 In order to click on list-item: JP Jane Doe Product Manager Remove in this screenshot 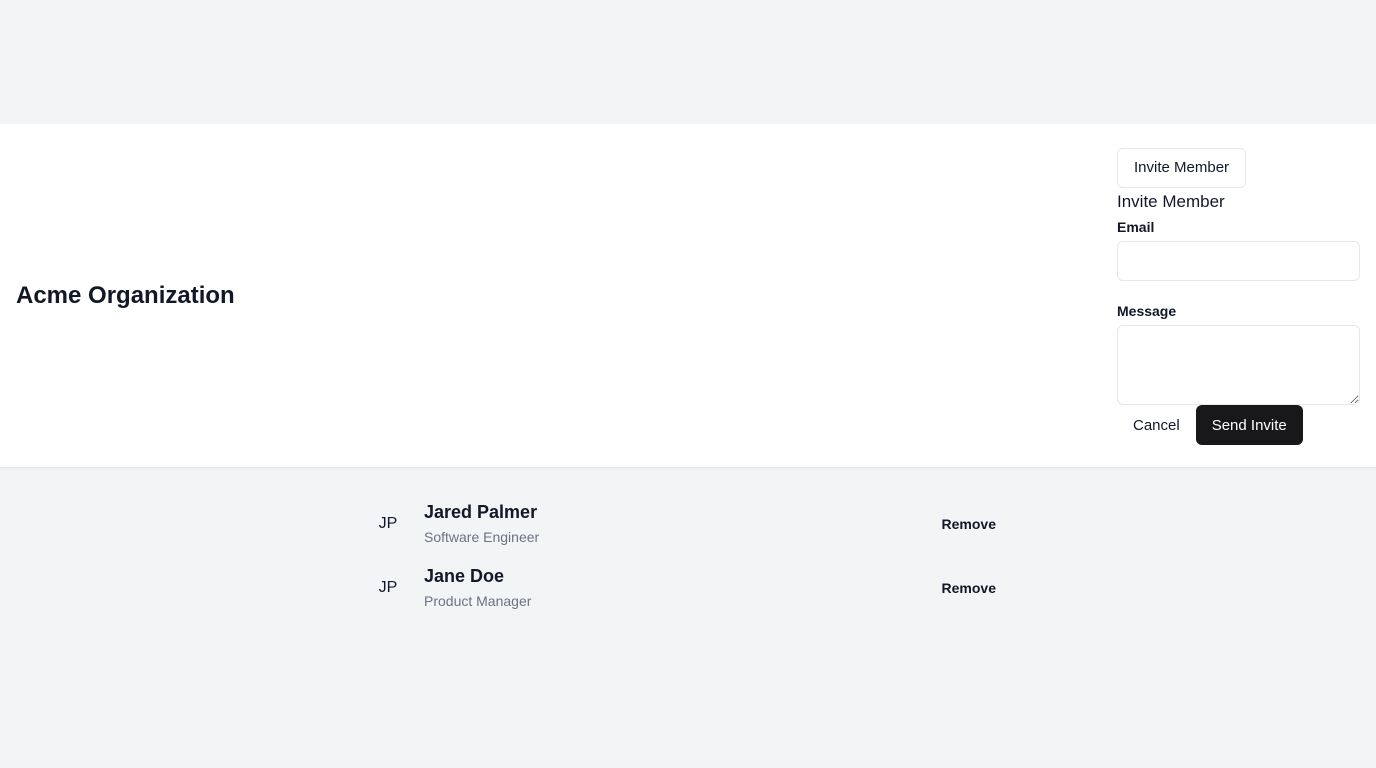, I will do `click(688, 596)`.